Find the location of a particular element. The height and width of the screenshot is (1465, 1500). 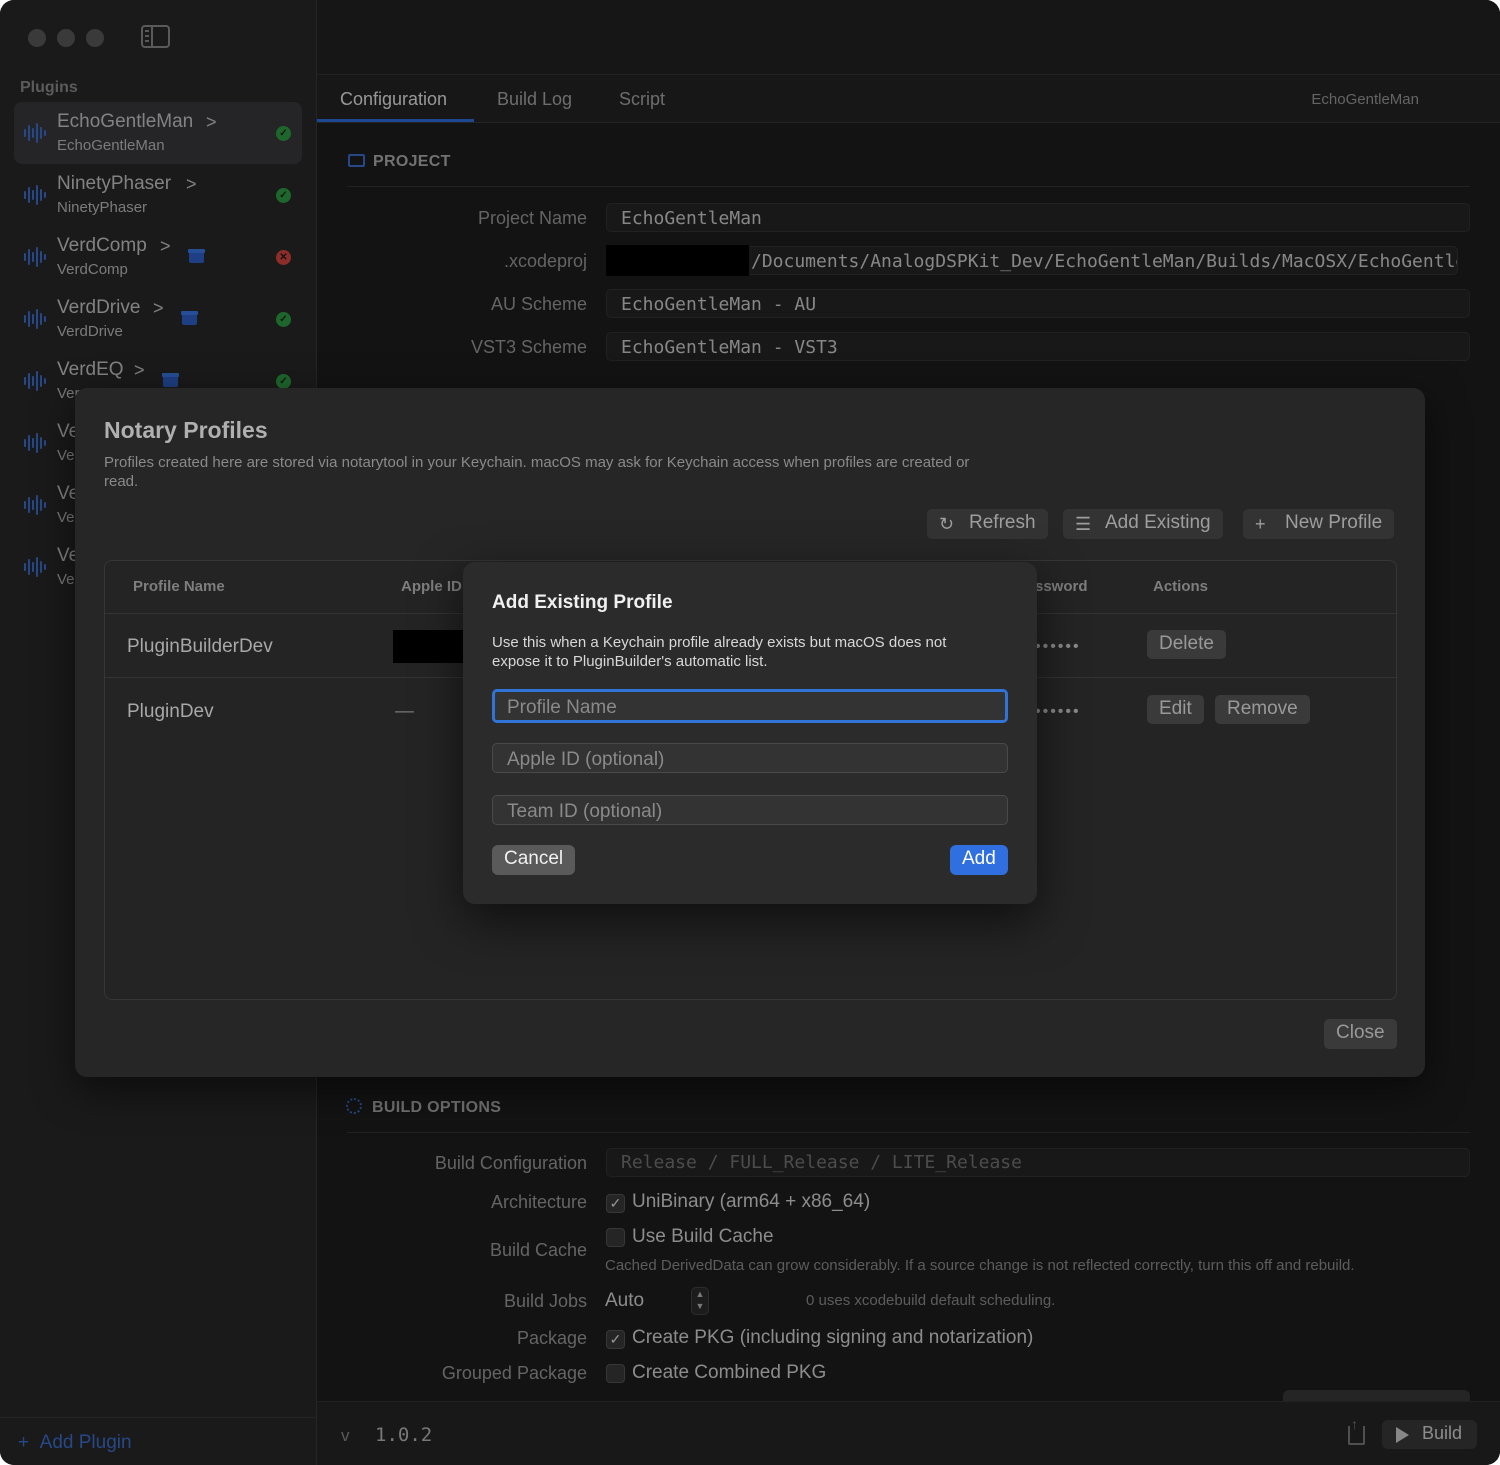

new-profile-button: + New Profile is located at coordinates (1319, 524).